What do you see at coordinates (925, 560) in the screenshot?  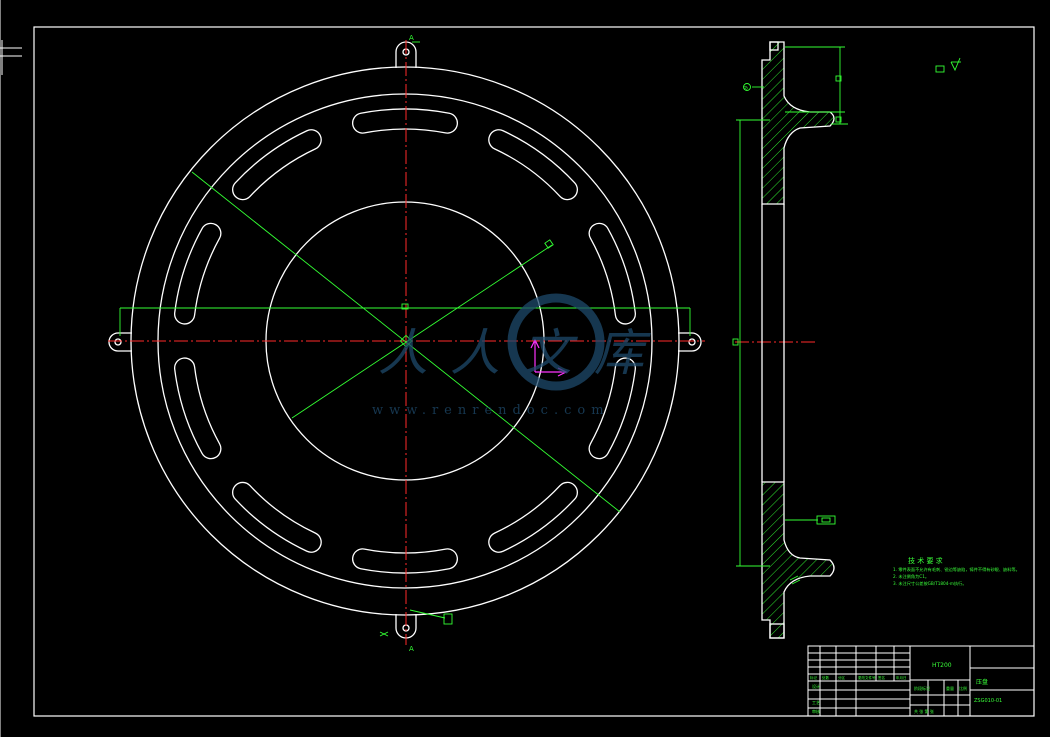 I see `tech-notes-title: 技 术 要 求` at bounding box center [925, 560].